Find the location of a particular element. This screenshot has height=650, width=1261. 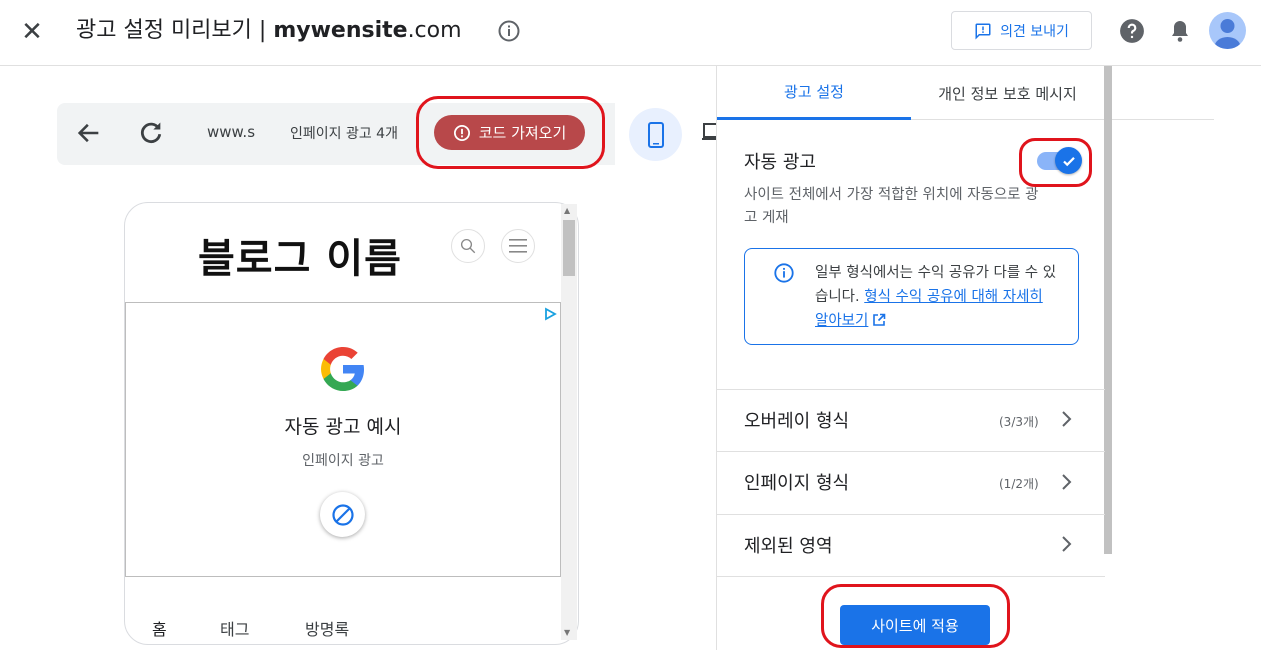

block-icon is located at coordinates (342, 514).